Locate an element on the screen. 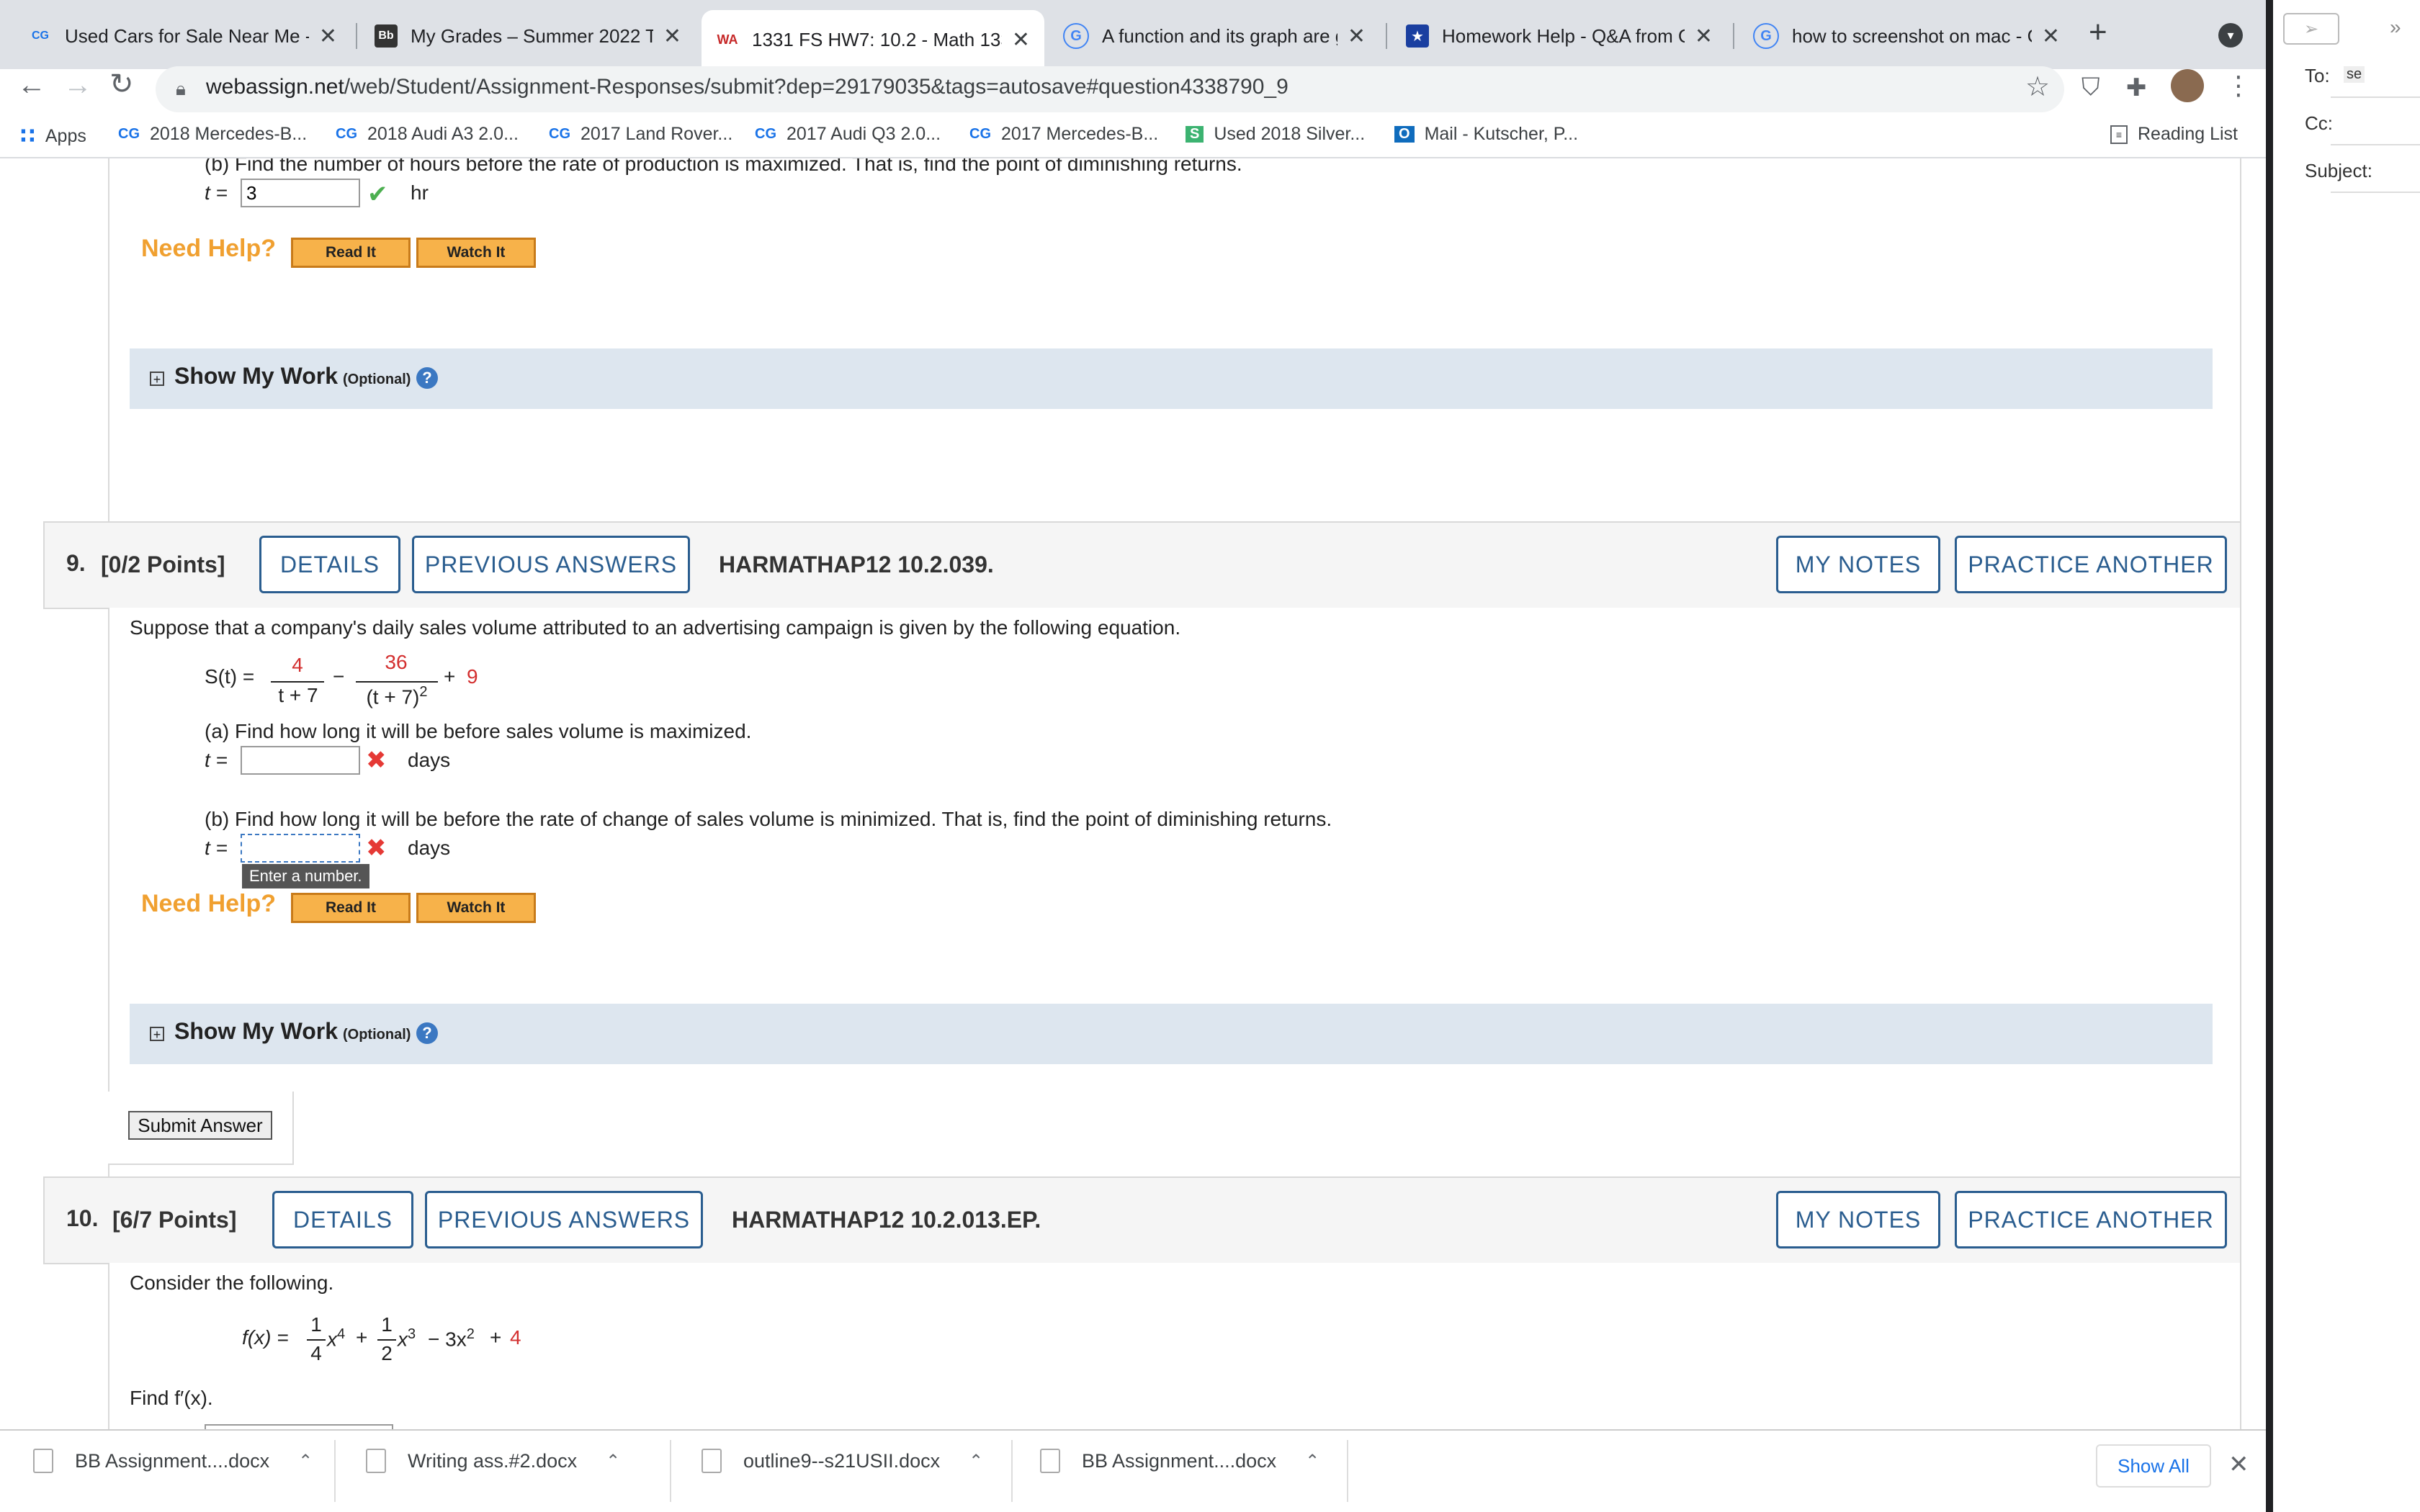  q10-f1-den: 4 is located at coordinates (316, 1353).